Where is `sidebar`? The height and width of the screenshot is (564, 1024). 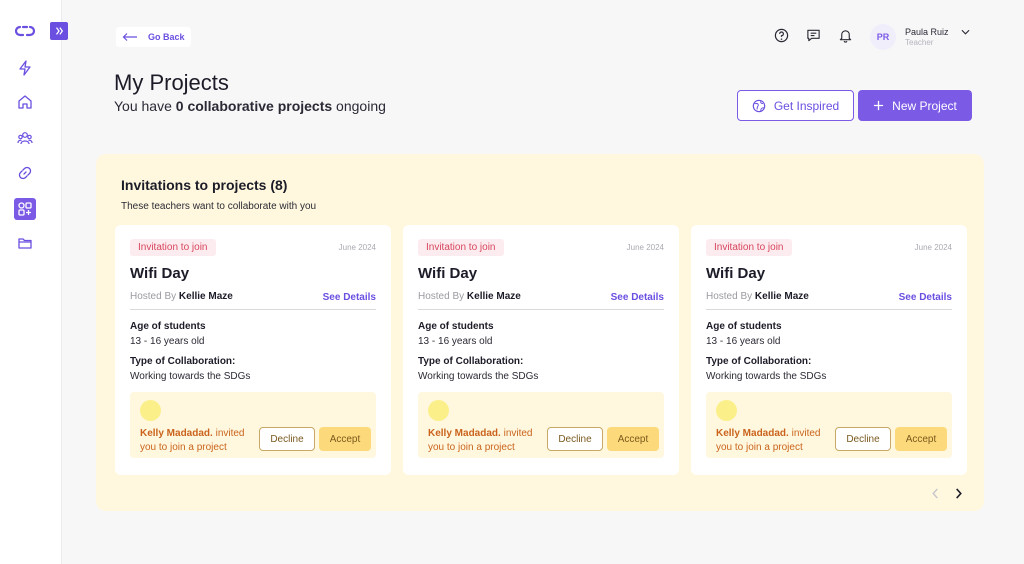
sidebar is located at coordinates (34, 282).